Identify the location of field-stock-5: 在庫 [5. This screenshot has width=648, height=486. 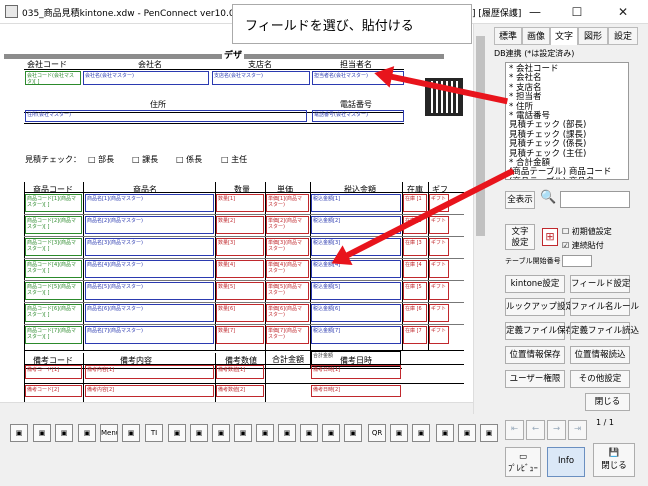
(415, 291).